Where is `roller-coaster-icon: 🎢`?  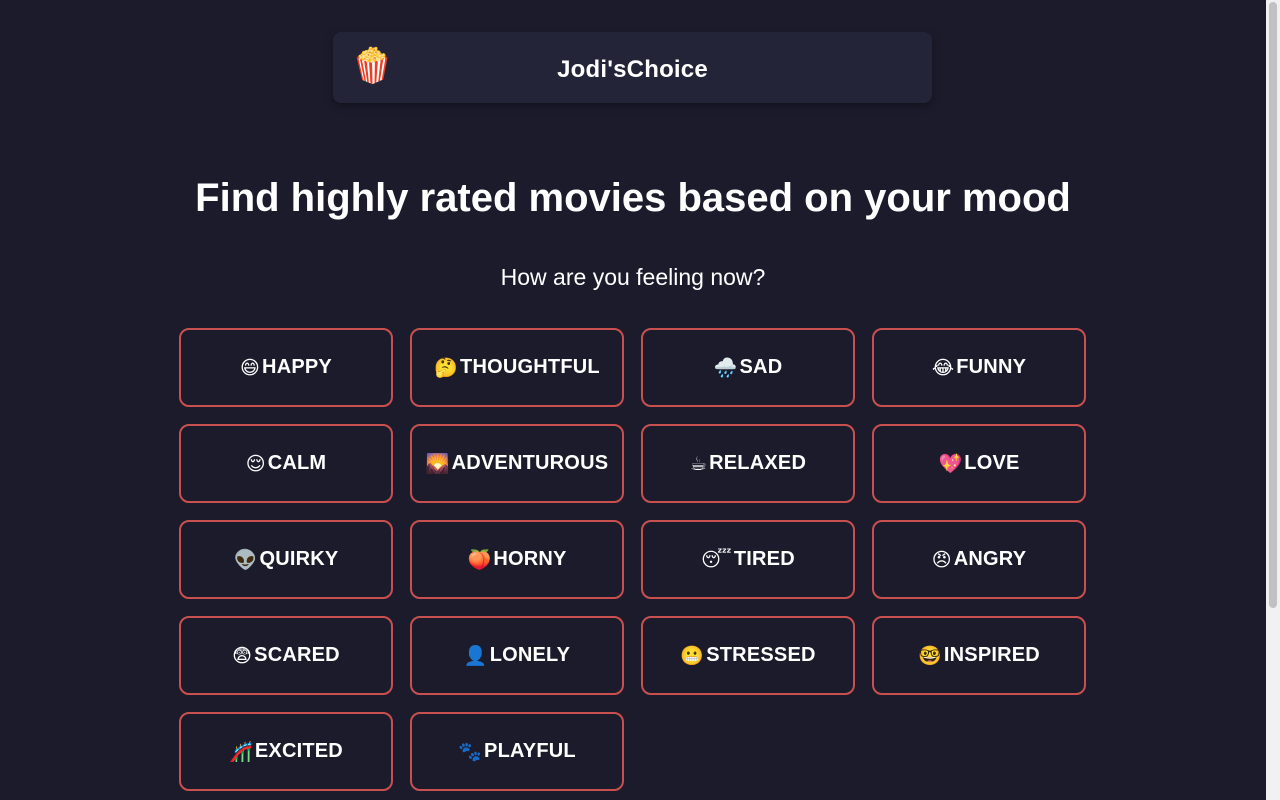
roller-coaster-icon: 🎢 is located at coordinates (241, 752).